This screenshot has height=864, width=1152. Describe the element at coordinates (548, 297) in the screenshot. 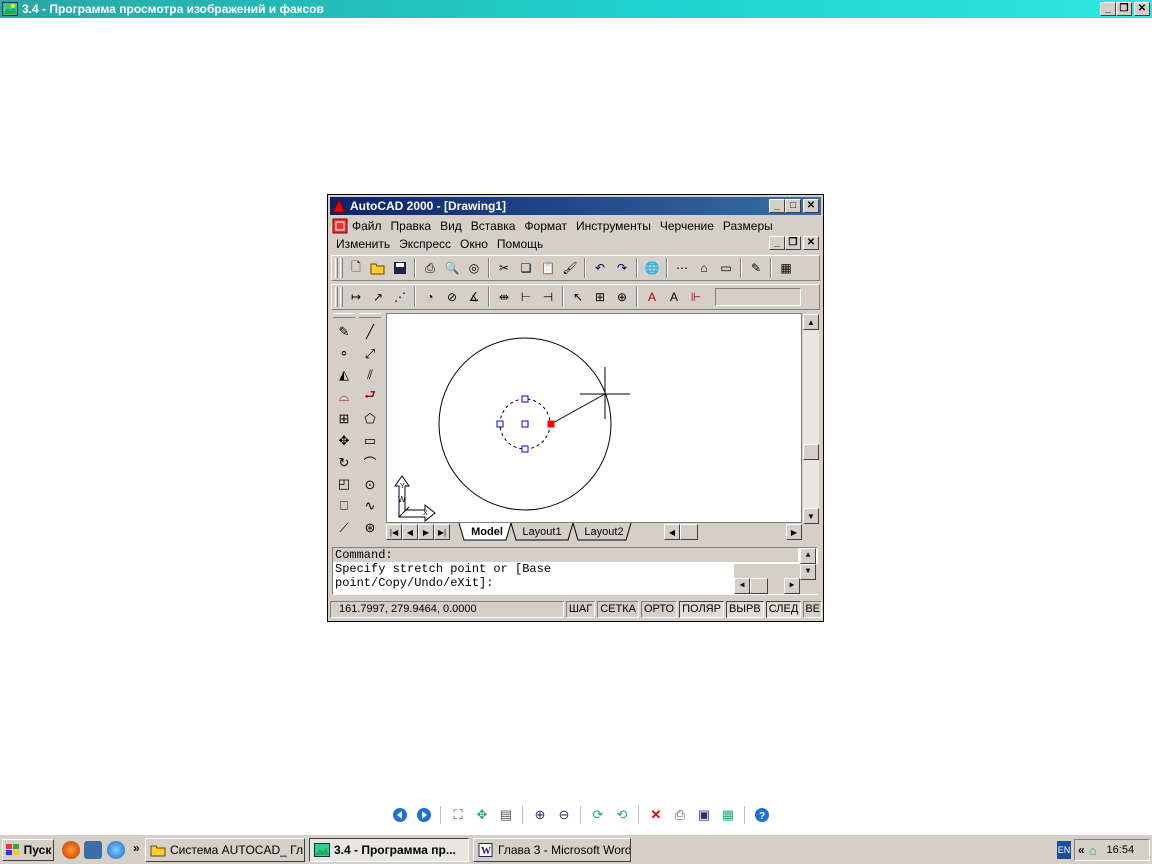

I see `continue-dim-icon: ⊣` at that location.